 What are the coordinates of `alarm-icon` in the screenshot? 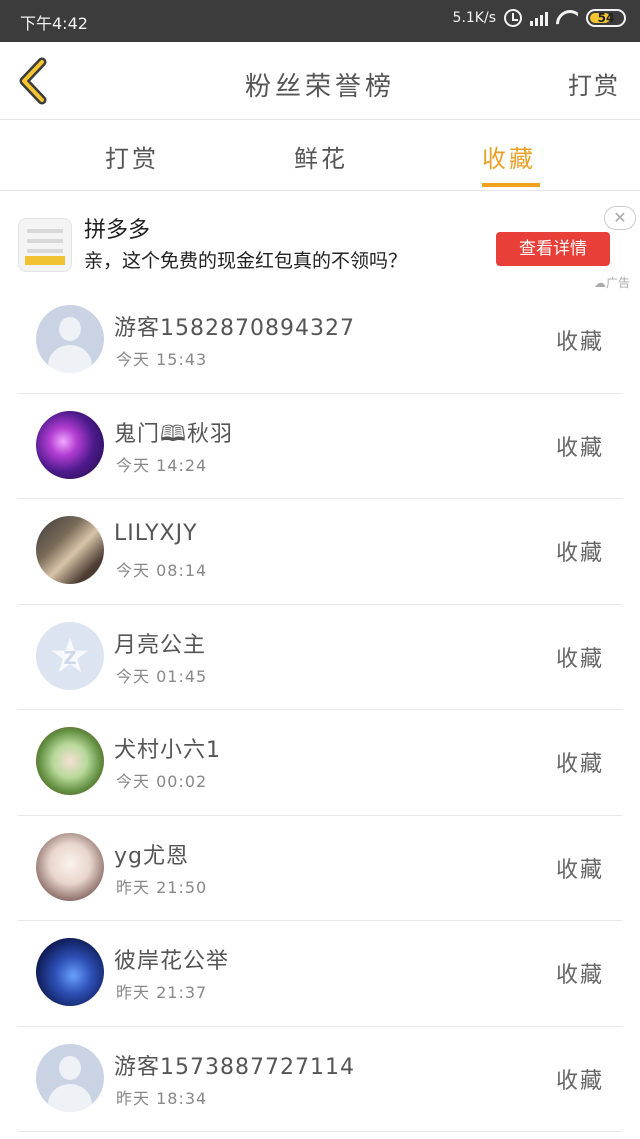 It's located at (513, 18).